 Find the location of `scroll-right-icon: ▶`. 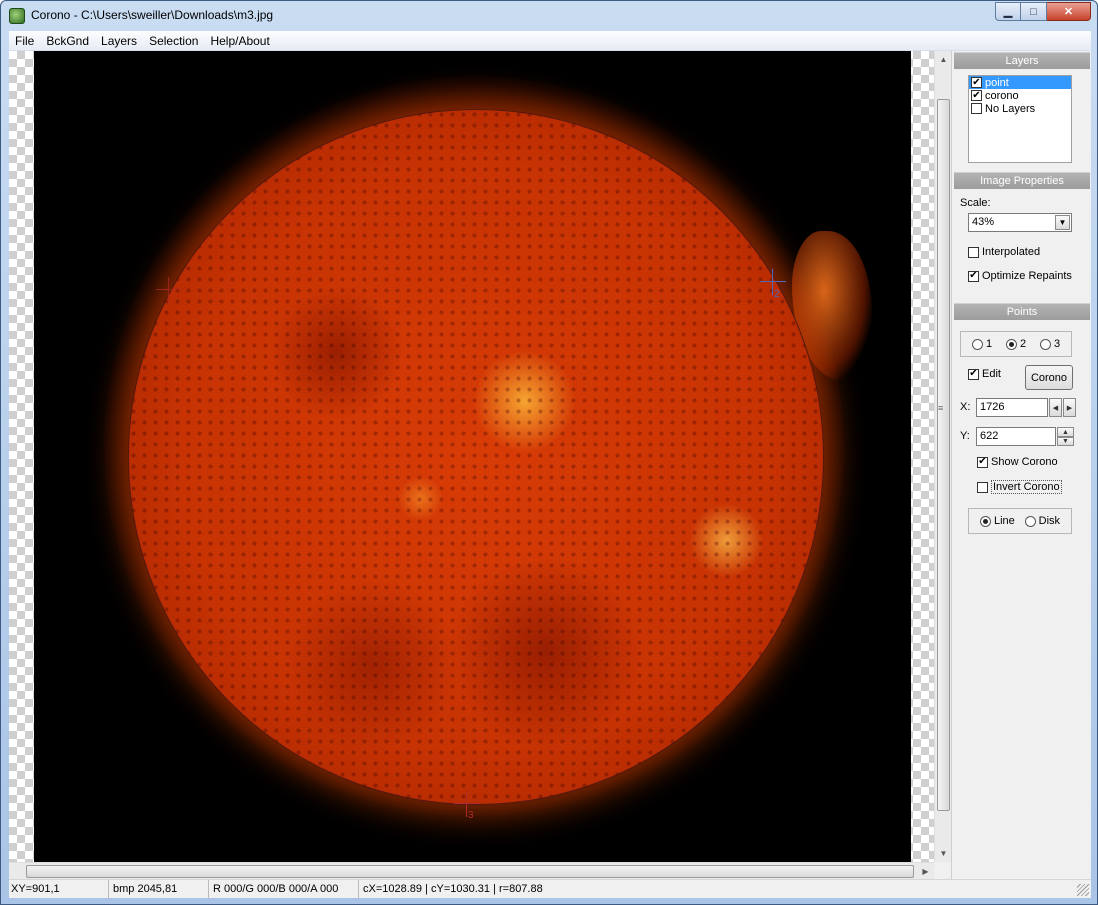

scroll-right-icon: ▶ is located at coordinates (925, 871).